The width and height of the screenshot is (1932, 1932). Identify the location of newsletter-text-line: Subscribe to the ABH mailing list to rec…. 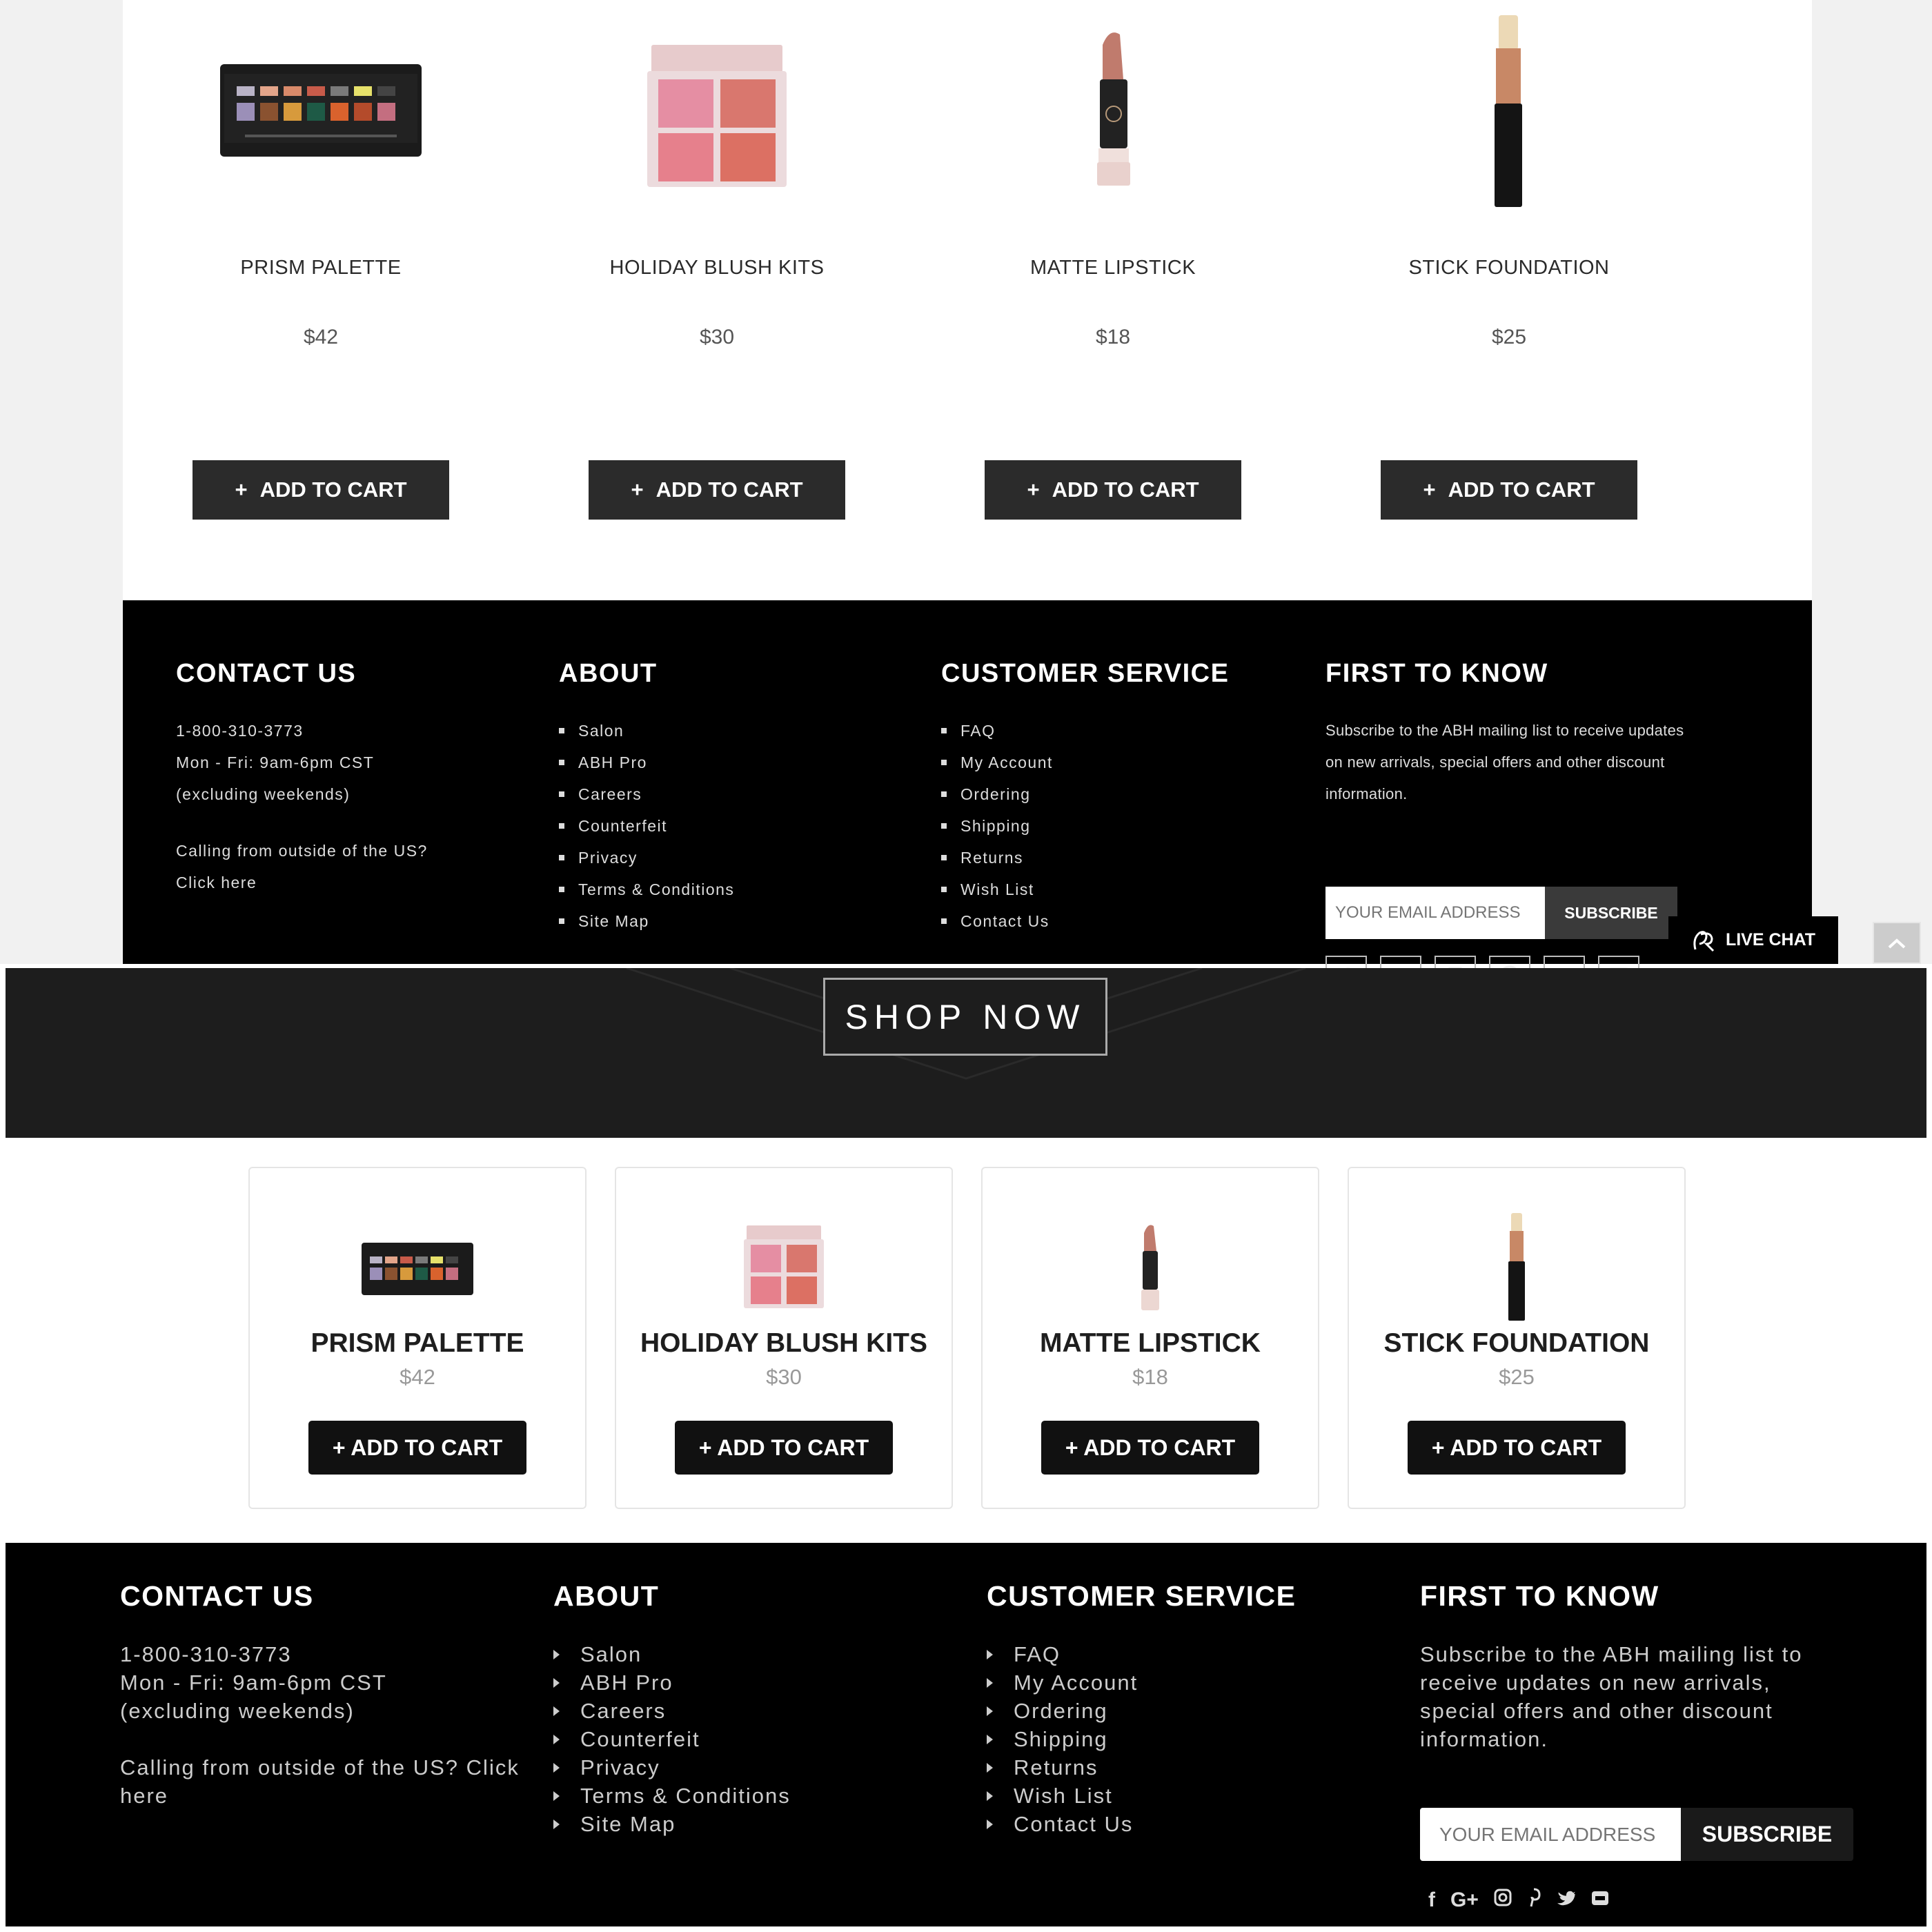
(1504, 730).